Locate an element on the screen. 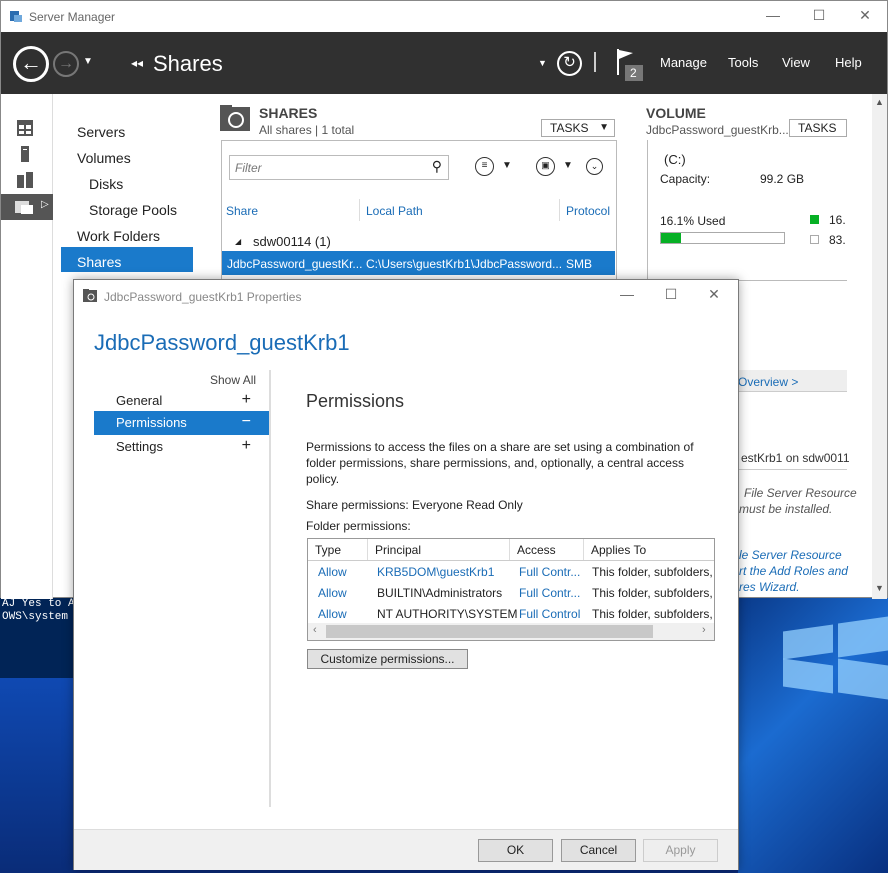 The image size is (888, 873). ok-button: OK is located at coordinates (515, 850).